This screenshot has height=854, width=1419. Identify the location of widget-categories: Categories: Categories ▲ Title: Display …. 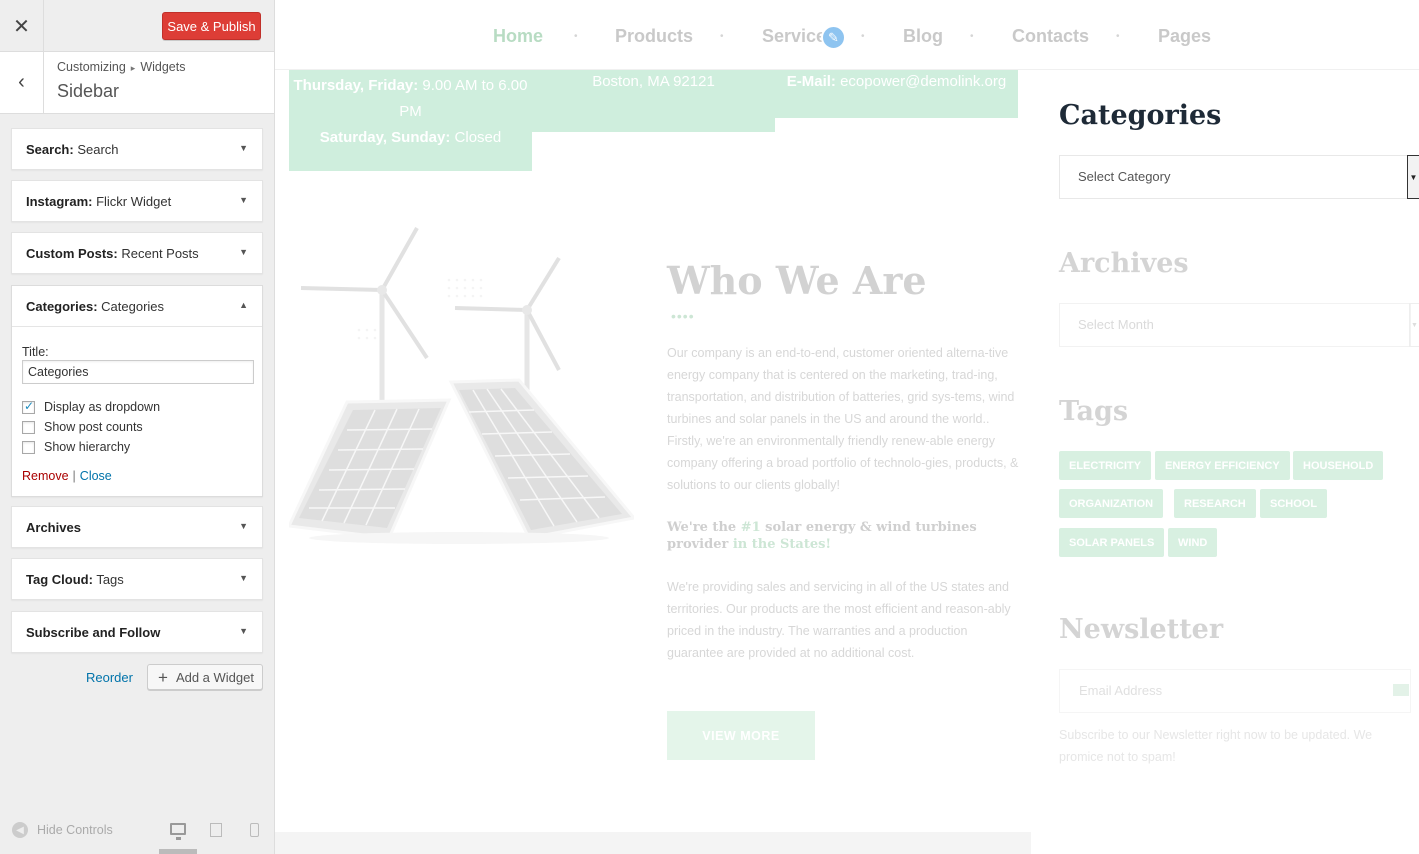
(137, 391).